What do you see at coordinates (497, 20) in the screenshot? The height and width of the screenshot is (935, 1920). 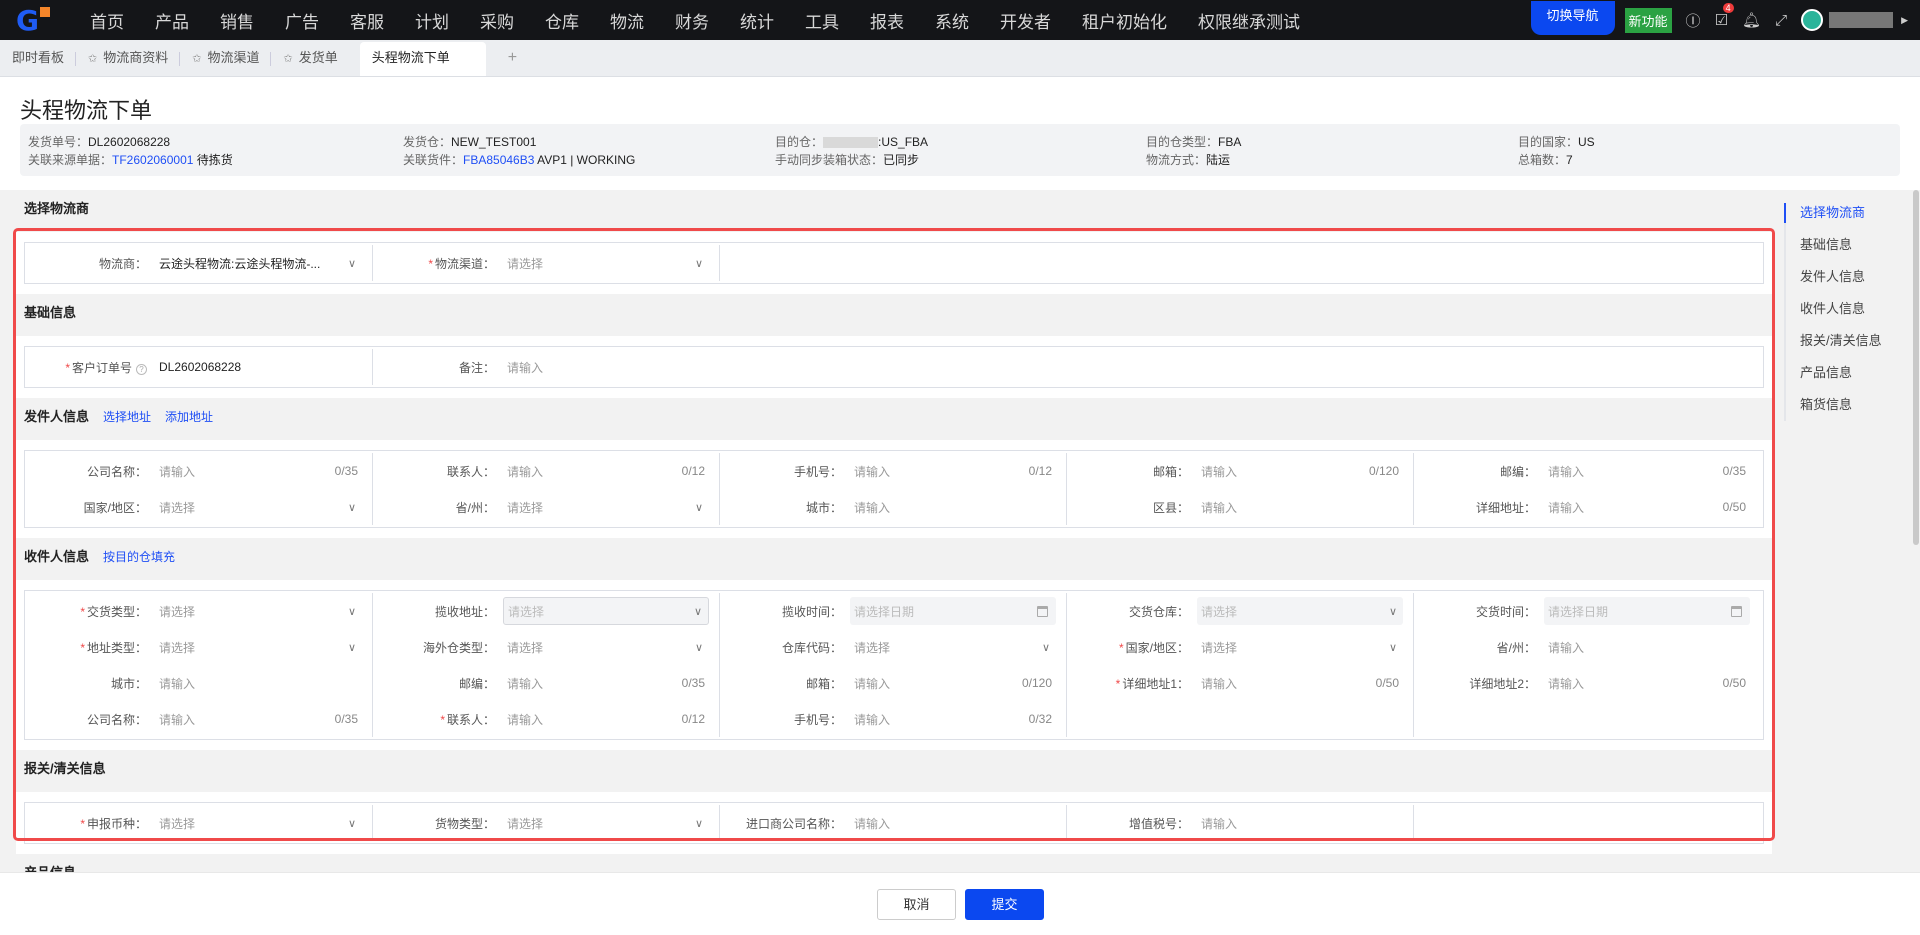 I see `nav-menu-item: 采购` at bounding box center [497, 20].